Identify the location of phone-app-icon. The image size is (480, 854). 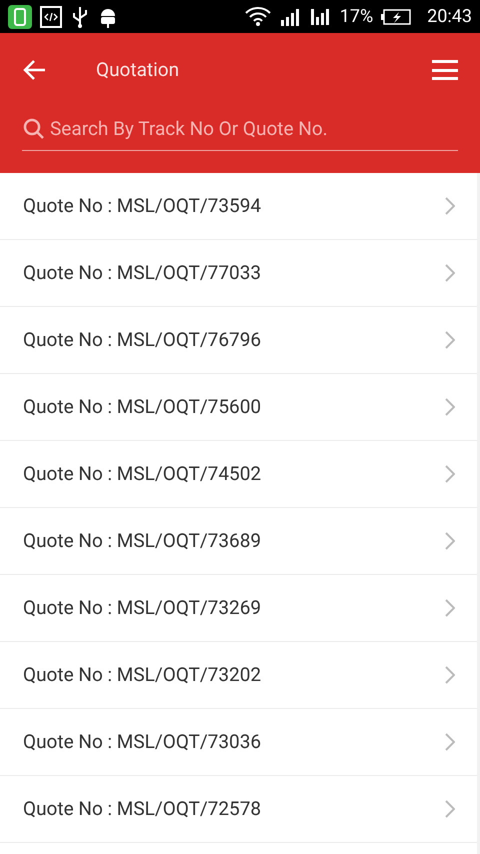
(20, 16).